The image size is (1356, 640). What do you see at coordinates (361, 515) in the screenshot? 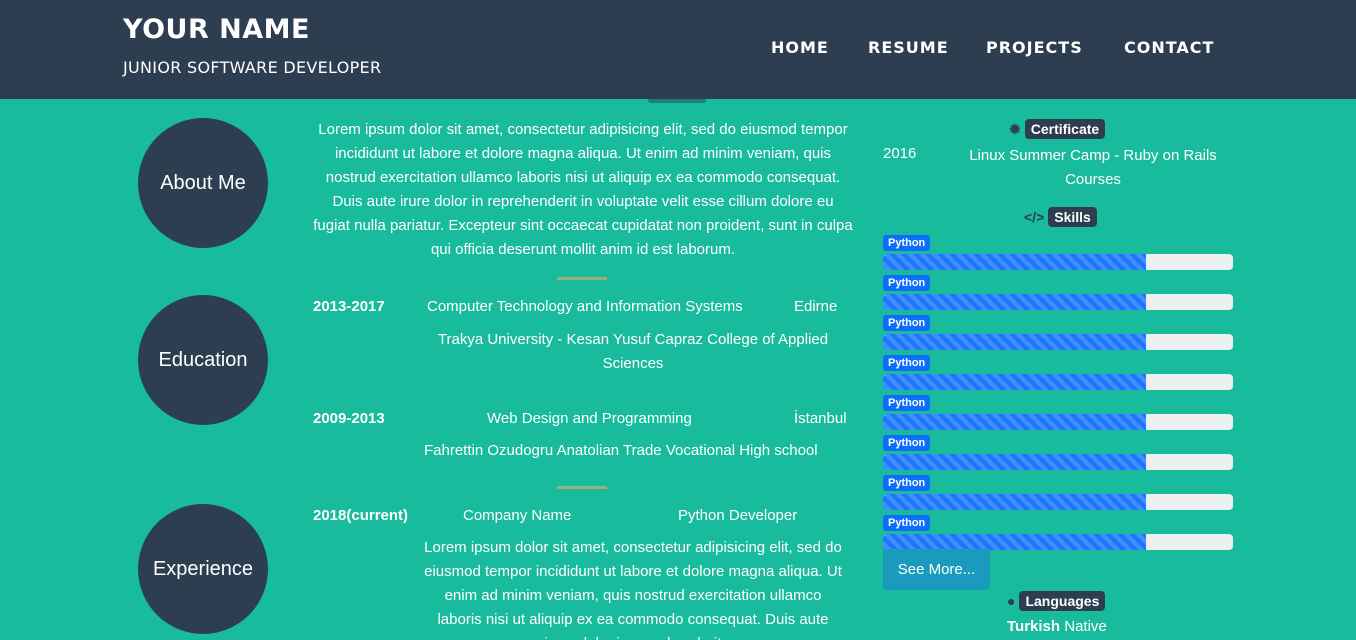
I see `experience-years: 2018(current)` at bounding box center [361, 515].